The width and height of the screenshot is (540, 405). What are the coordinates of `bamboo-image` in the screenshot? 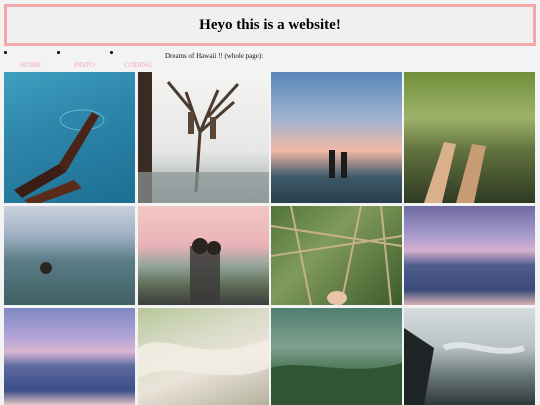 It's located at (336, 255).